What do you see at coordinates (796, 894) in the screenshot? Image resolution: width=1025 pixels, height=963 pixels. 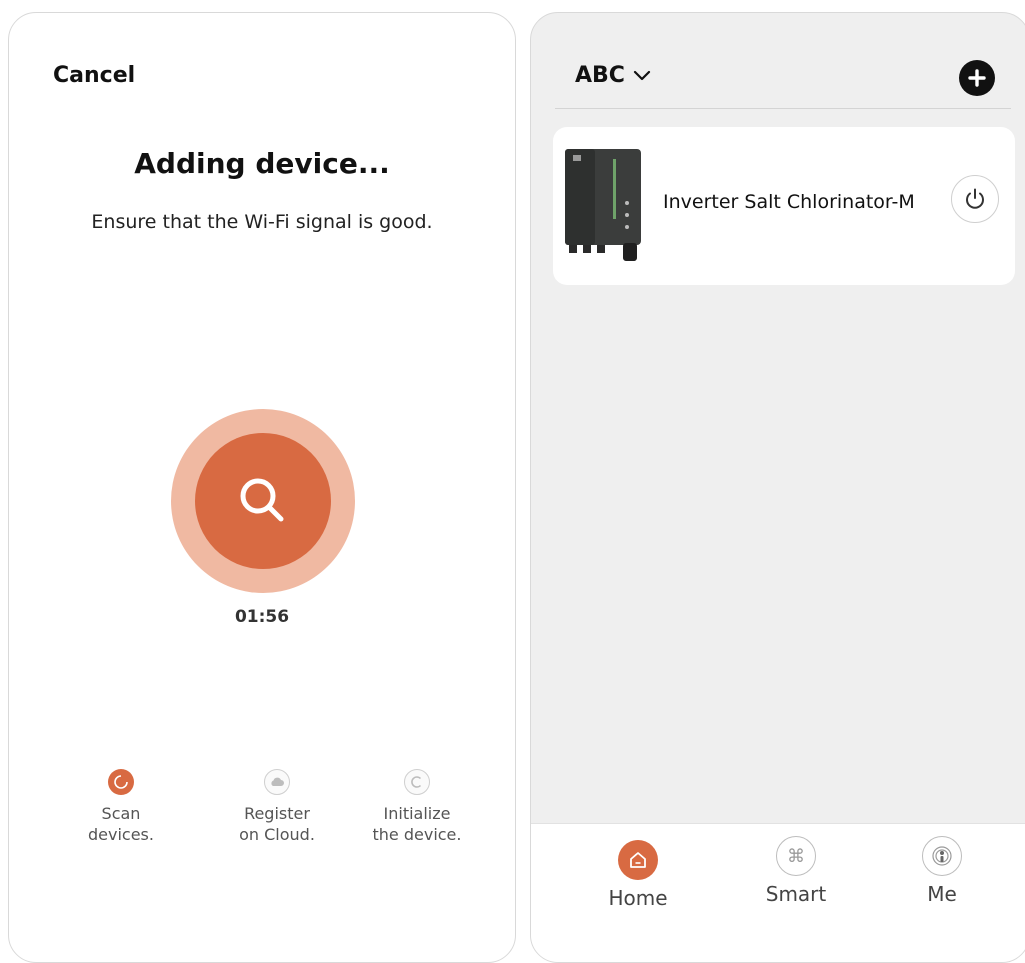 I see `tab-smart-label: Smart` at bounding box center [796, 894].